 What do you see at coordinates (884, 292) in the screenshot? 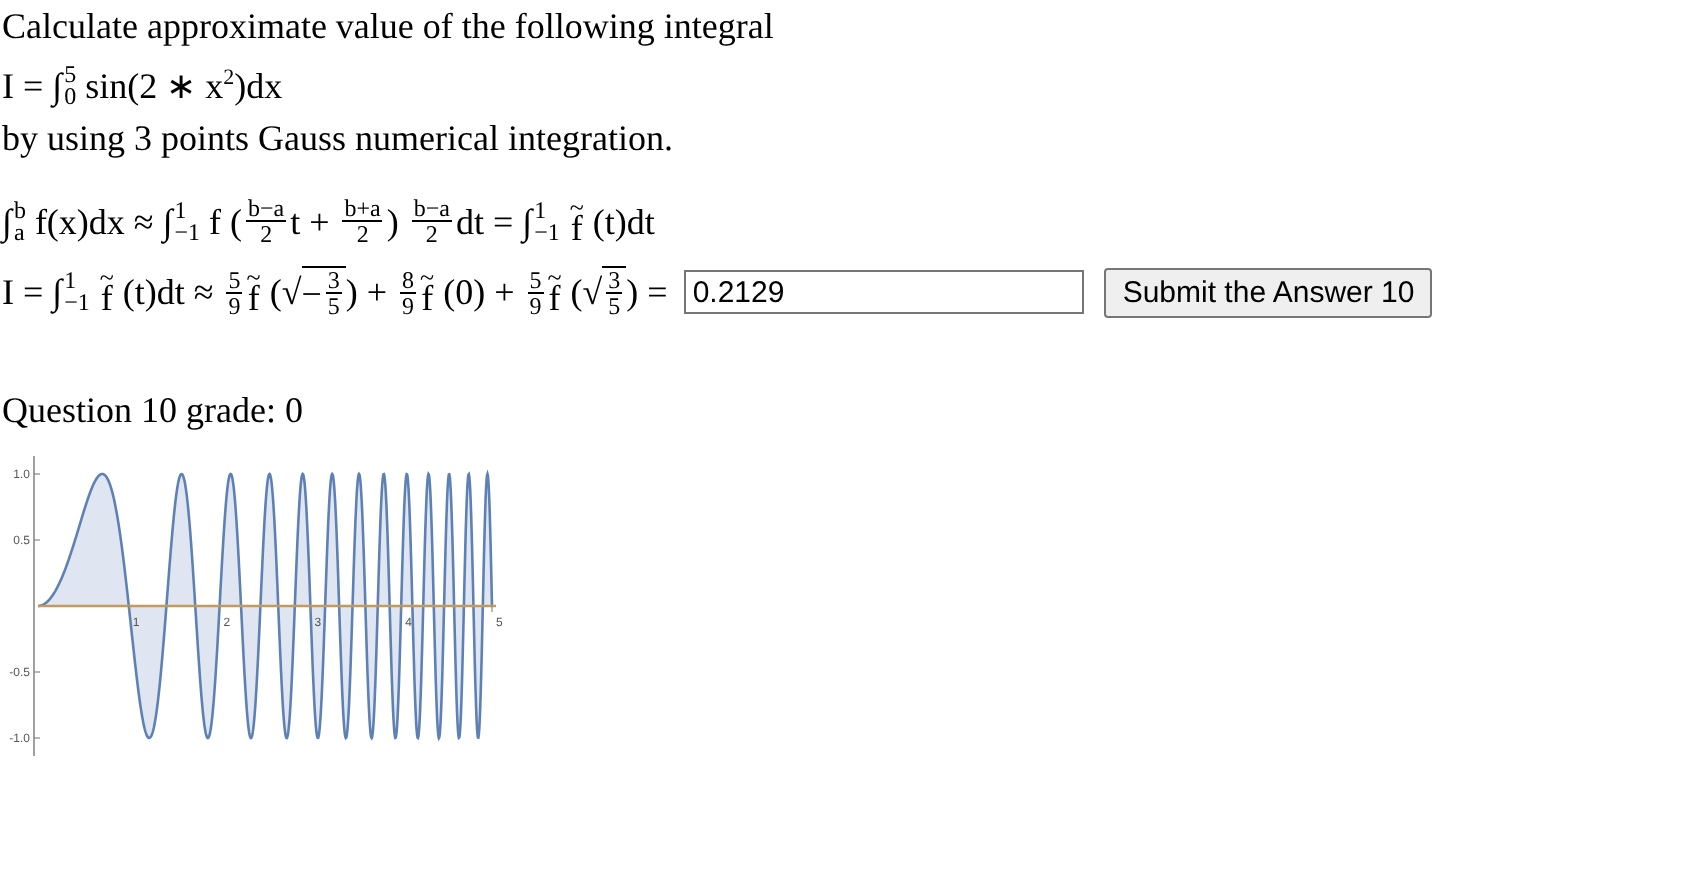
I see `answer-field: 0.2129` at bounding box center [884, 292].